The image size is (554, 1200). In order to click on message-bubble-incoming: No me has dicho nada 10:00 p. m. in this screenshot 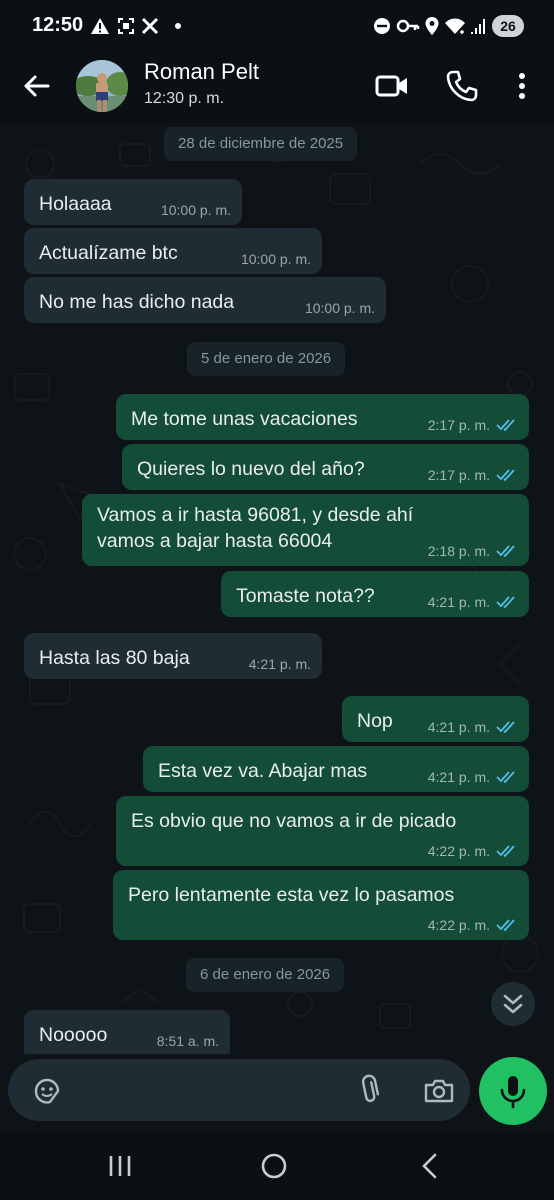, I will do `click(205, 300)`.